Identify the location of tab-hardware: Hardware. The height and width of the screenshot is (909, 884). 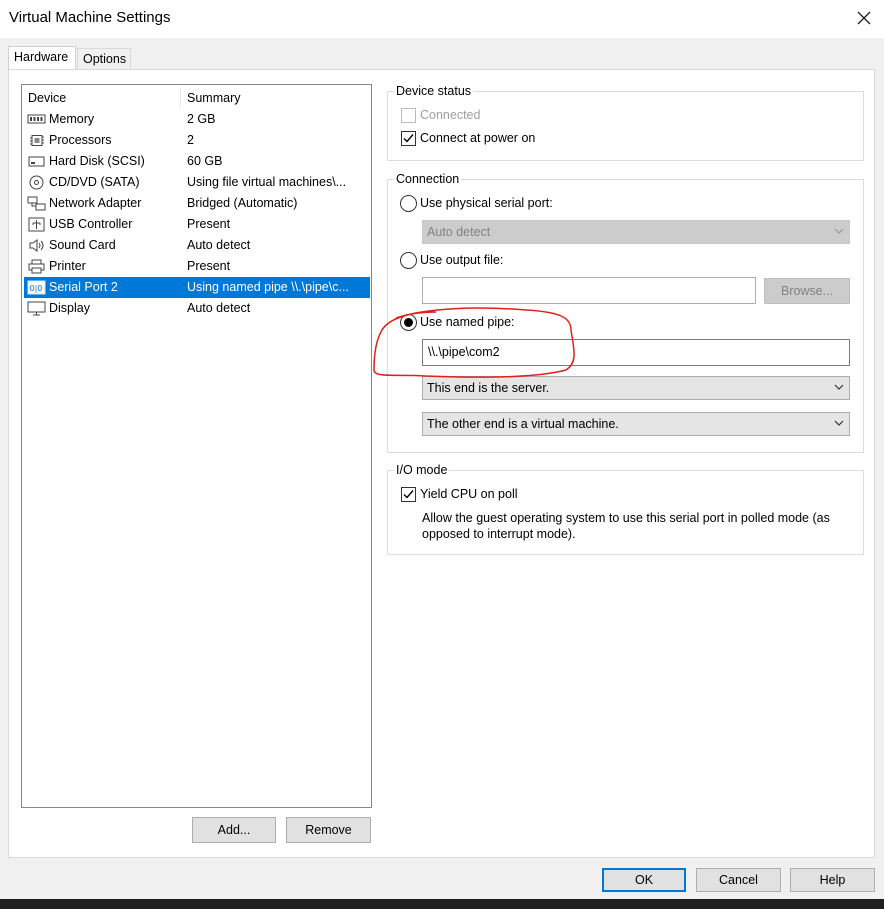
(42, 58).